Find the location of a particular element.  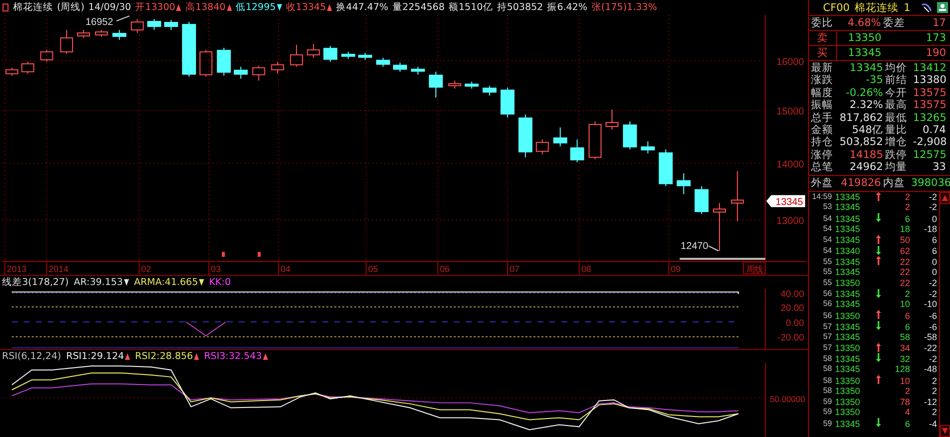

time-axis-label: 09 is located at coordinates (675, 269).